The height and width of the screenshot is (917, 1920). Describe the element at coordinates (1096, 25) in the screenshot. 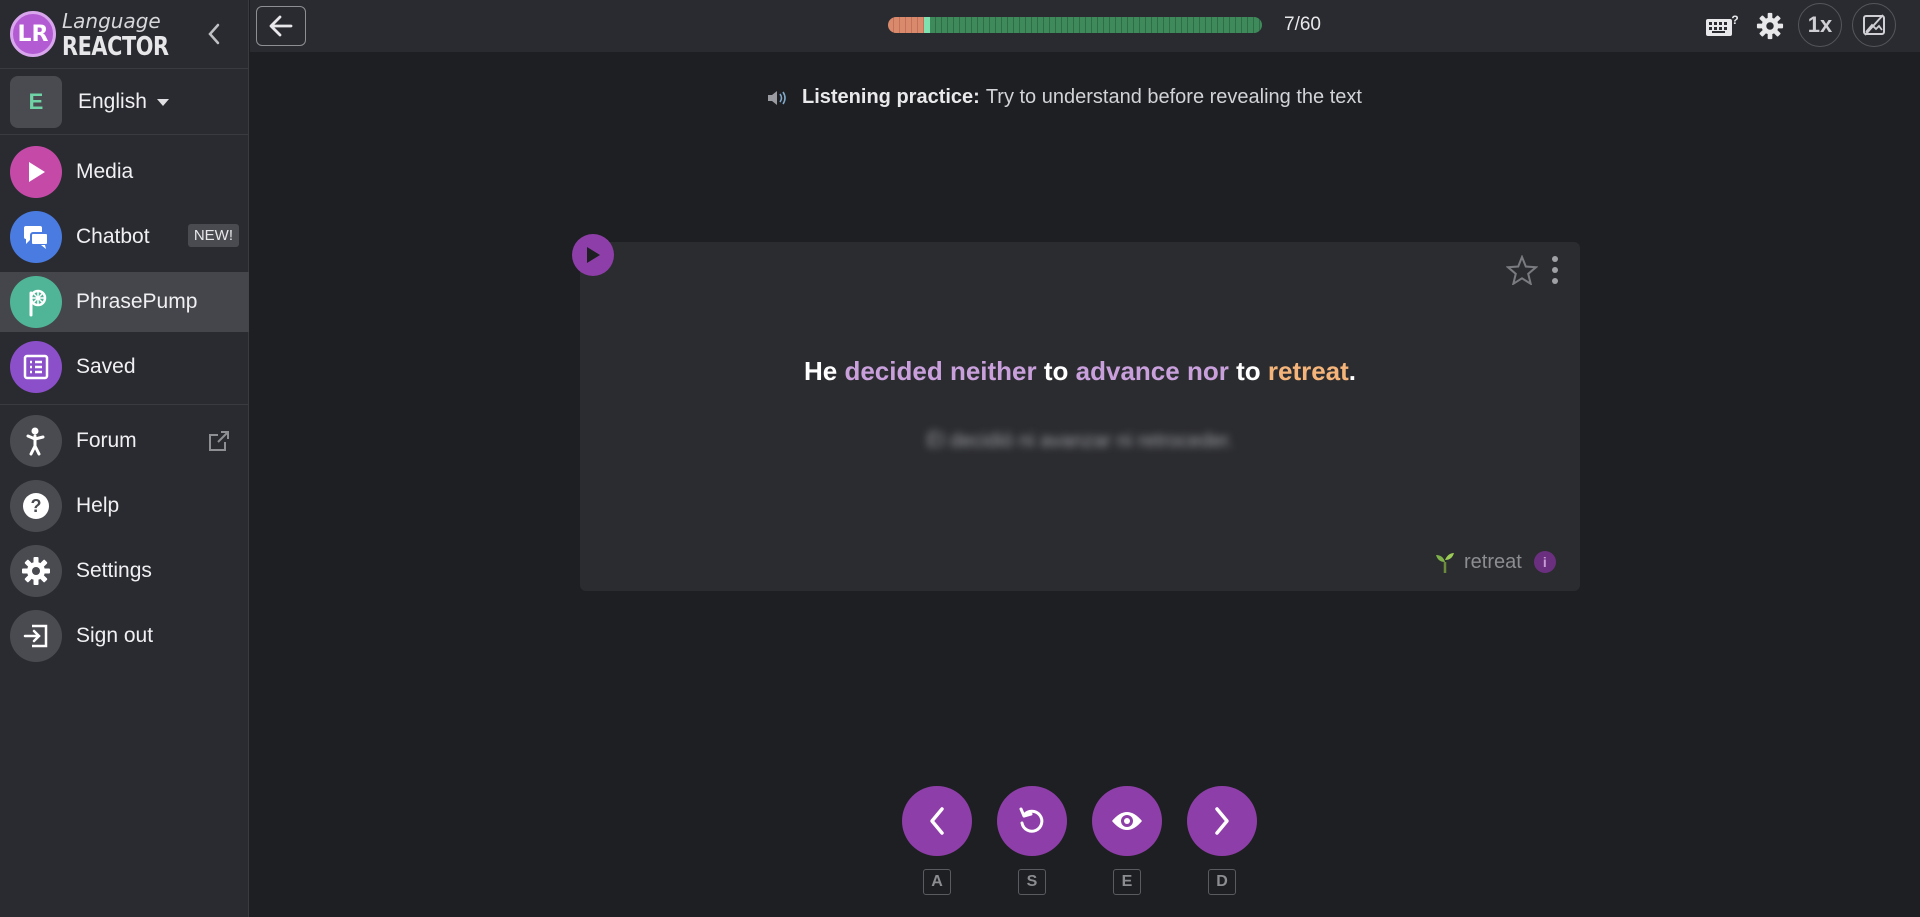

I see `progress-remaining` at that location.